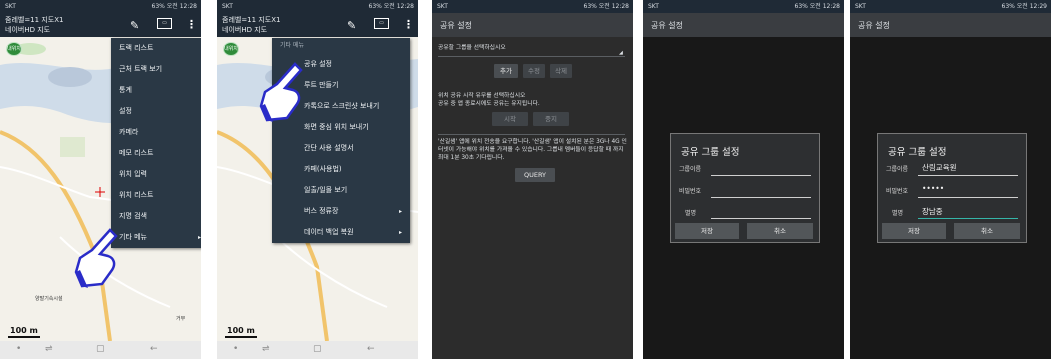 The width and height of the screenshot is (1051, 359). Describe the element at coordinates (561, 71) in the screenshot. I see `delete-button: 삭제` at that location.